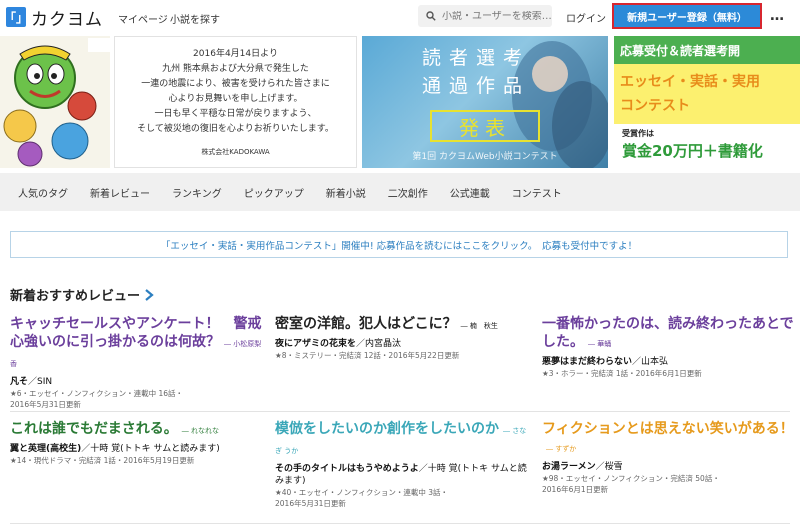 The height and width of the screenshot is (528, 800). What do you see at coordinates (45, 449) in the screenshot?
I see `work-title: 翼と英理(高校生)` at bounding box center [45, 449].